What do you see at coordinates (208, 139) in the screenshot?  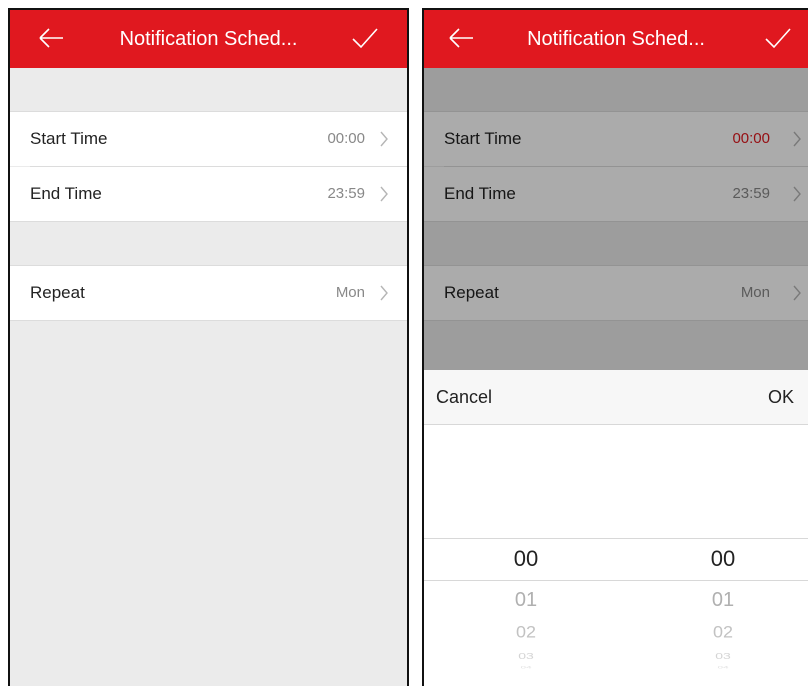 I see `start-time-row: Start Time 00:00` at bounding box center [208, 139].